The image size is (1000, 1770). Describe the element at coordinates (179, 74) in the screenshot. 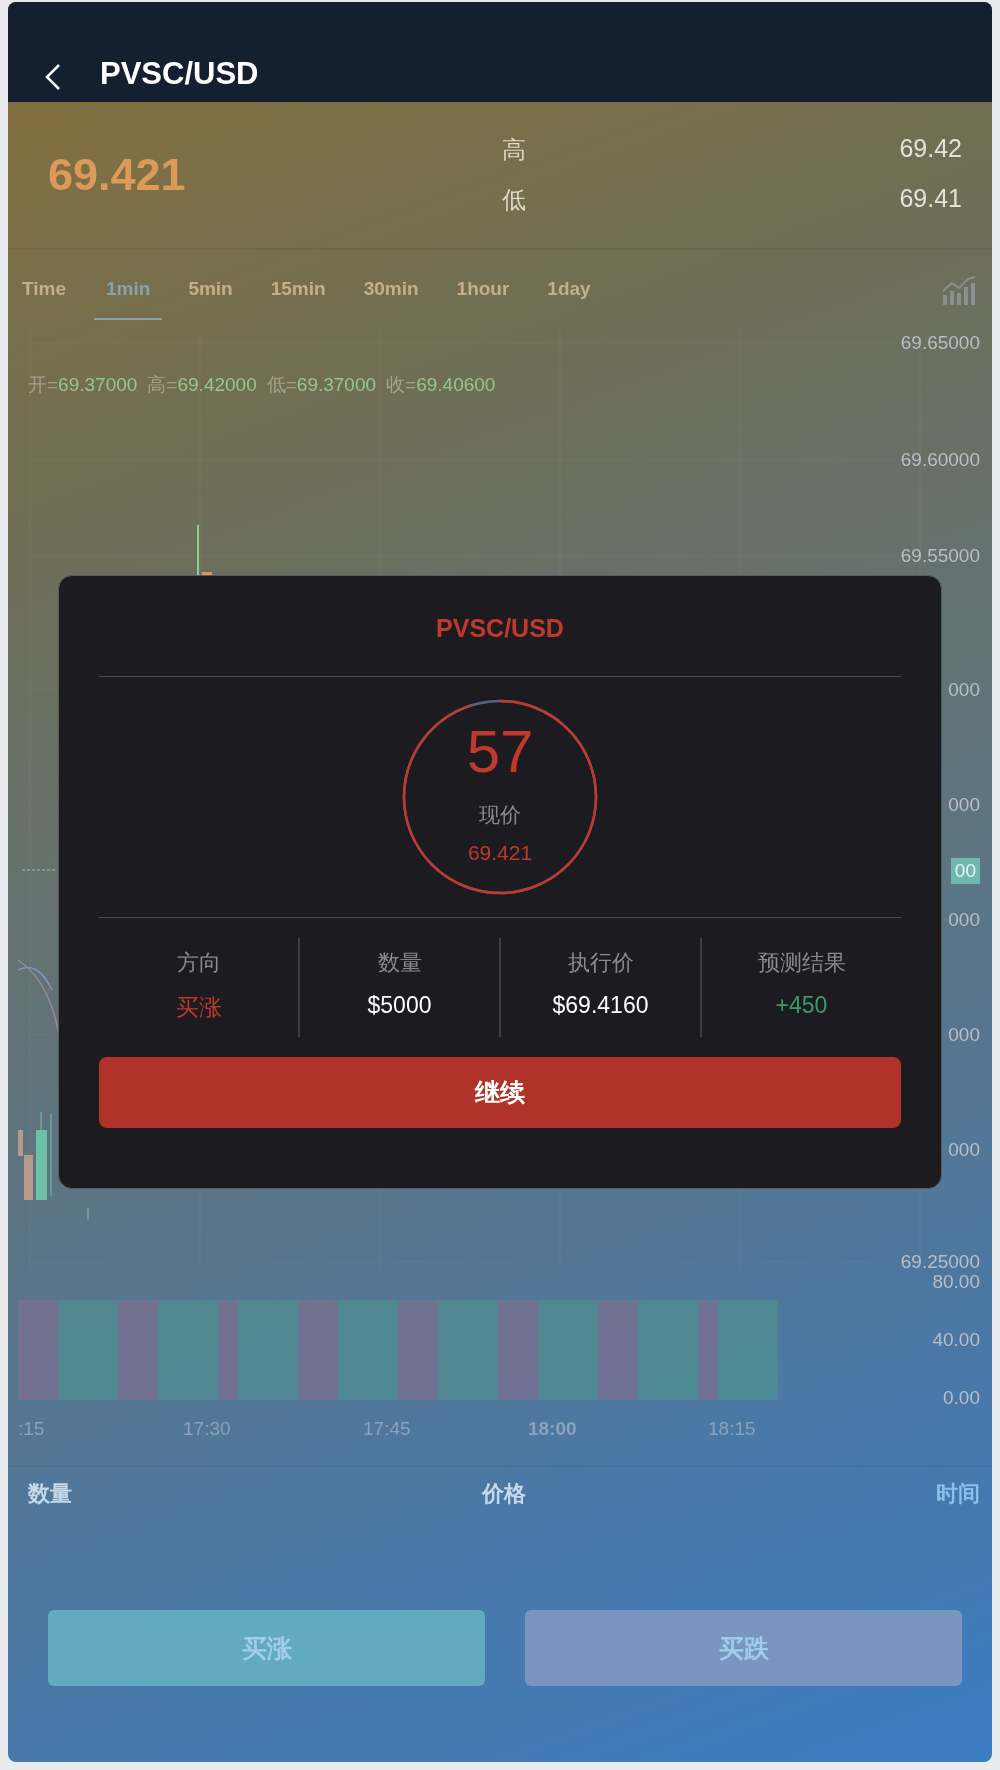

I see `page-title: PVSC/USD` at that location.